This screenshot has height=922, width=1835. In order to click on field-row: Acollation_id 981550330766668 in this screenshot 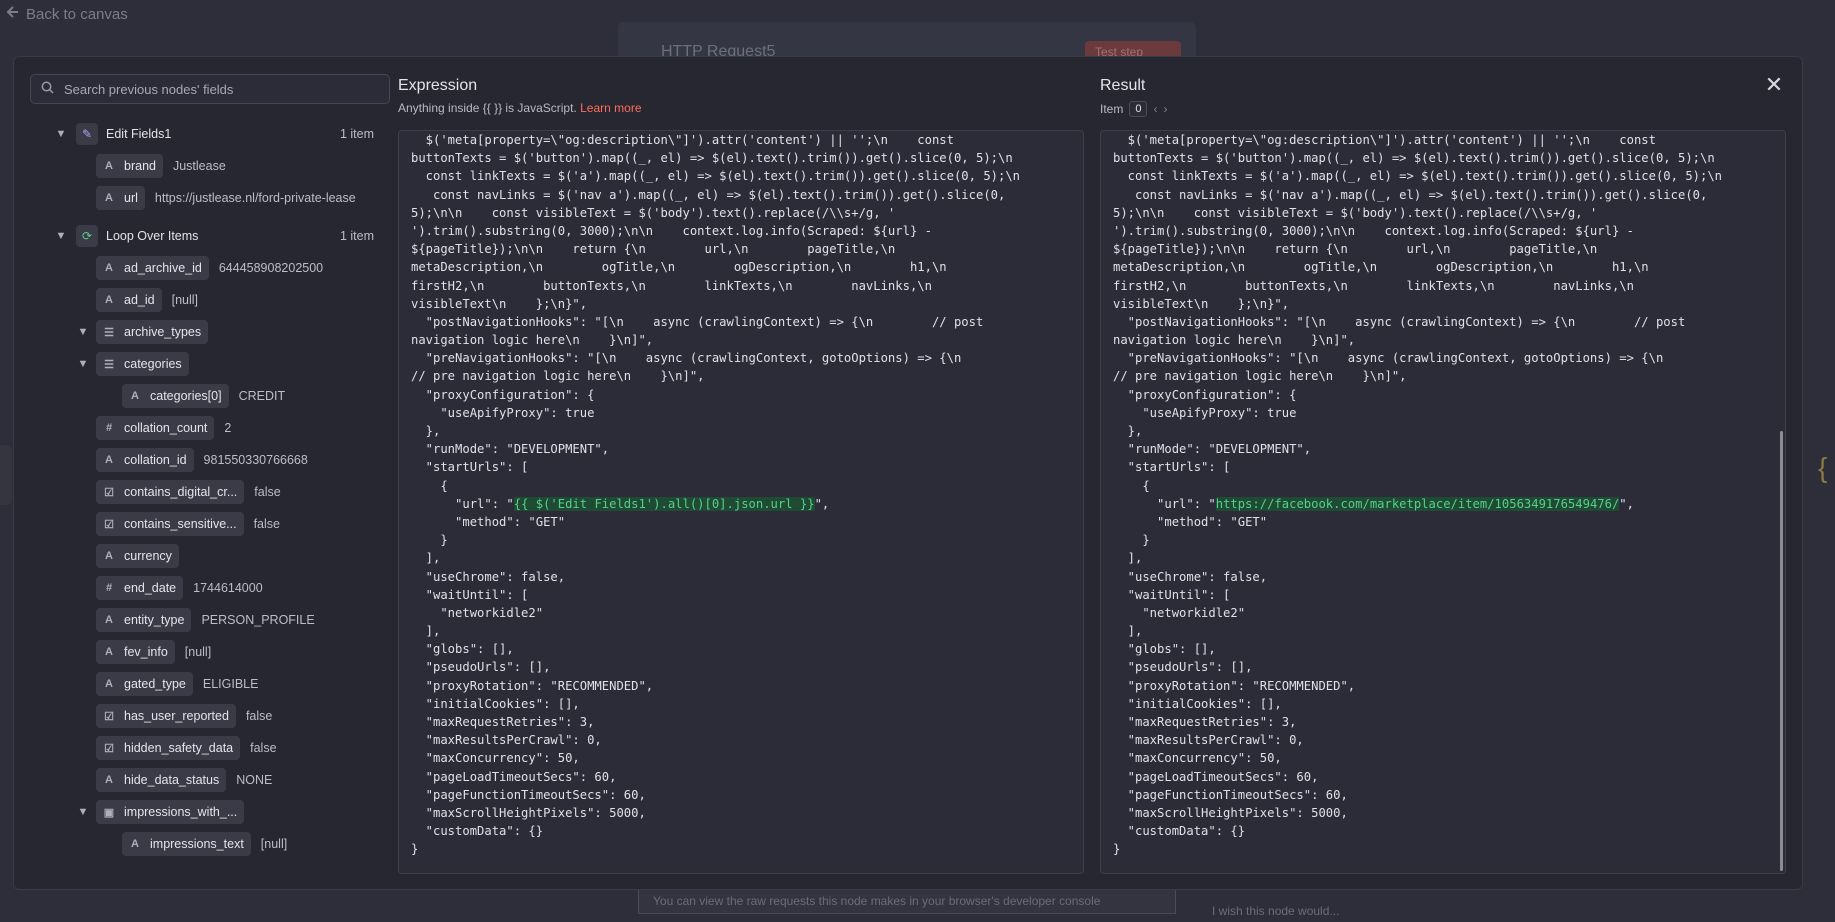, I will do `click(202, 460)`.